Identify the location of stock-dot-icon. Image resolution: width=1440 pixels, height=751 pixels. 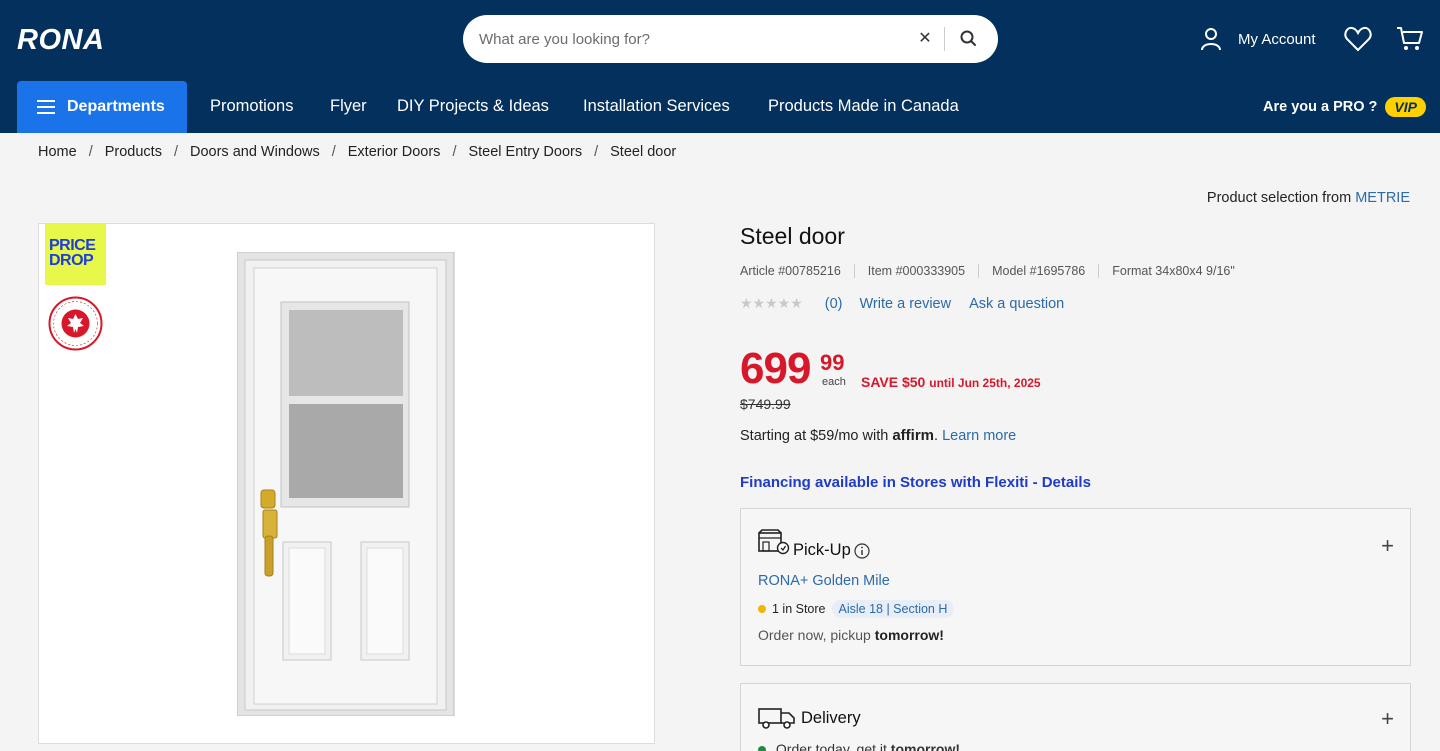
(762, 609).